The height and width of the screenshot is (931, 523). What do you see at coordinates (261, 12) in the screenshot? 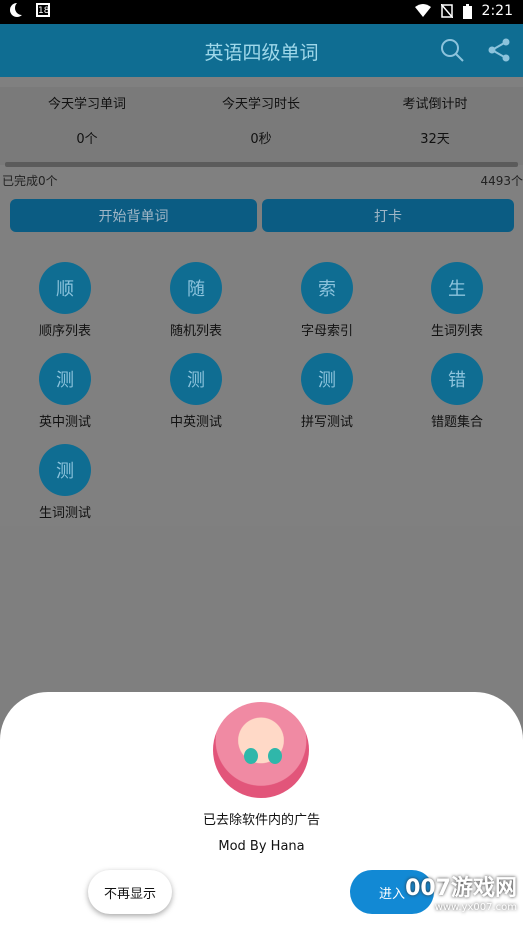
I see `status-bar: 18 2:21` at bounding box center [261, 12].